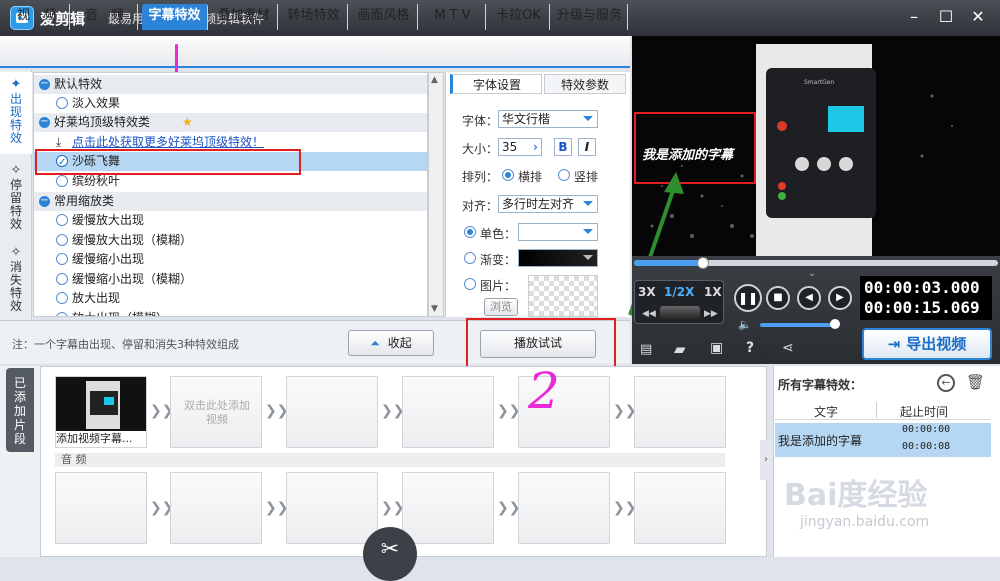 The image size is (1000, 581). What do you see at coordinates (590, 17) in the screenshot?
I see `tab-upgrade: 升级与服务` at bounding box center [590, 17].